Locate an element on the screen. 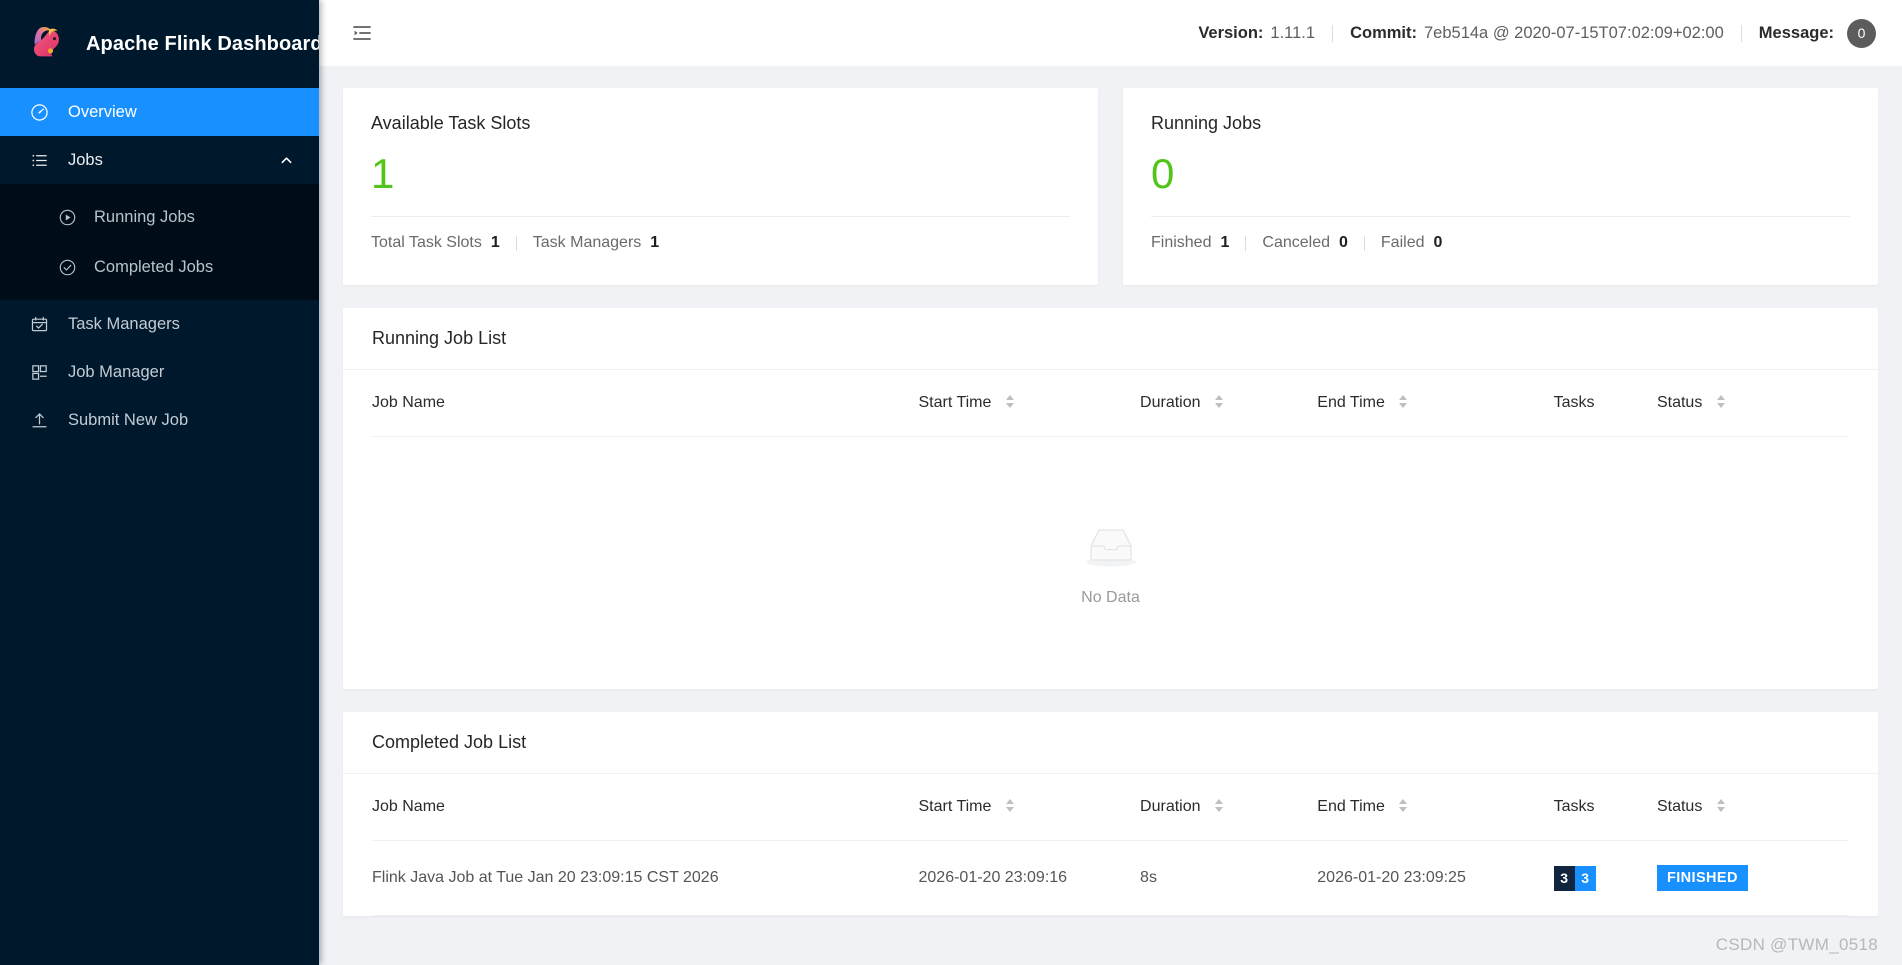 Image resolution: width=1902 pixels, height=965 pixels. column-label: Start Time is located at coordinates (955, 402).